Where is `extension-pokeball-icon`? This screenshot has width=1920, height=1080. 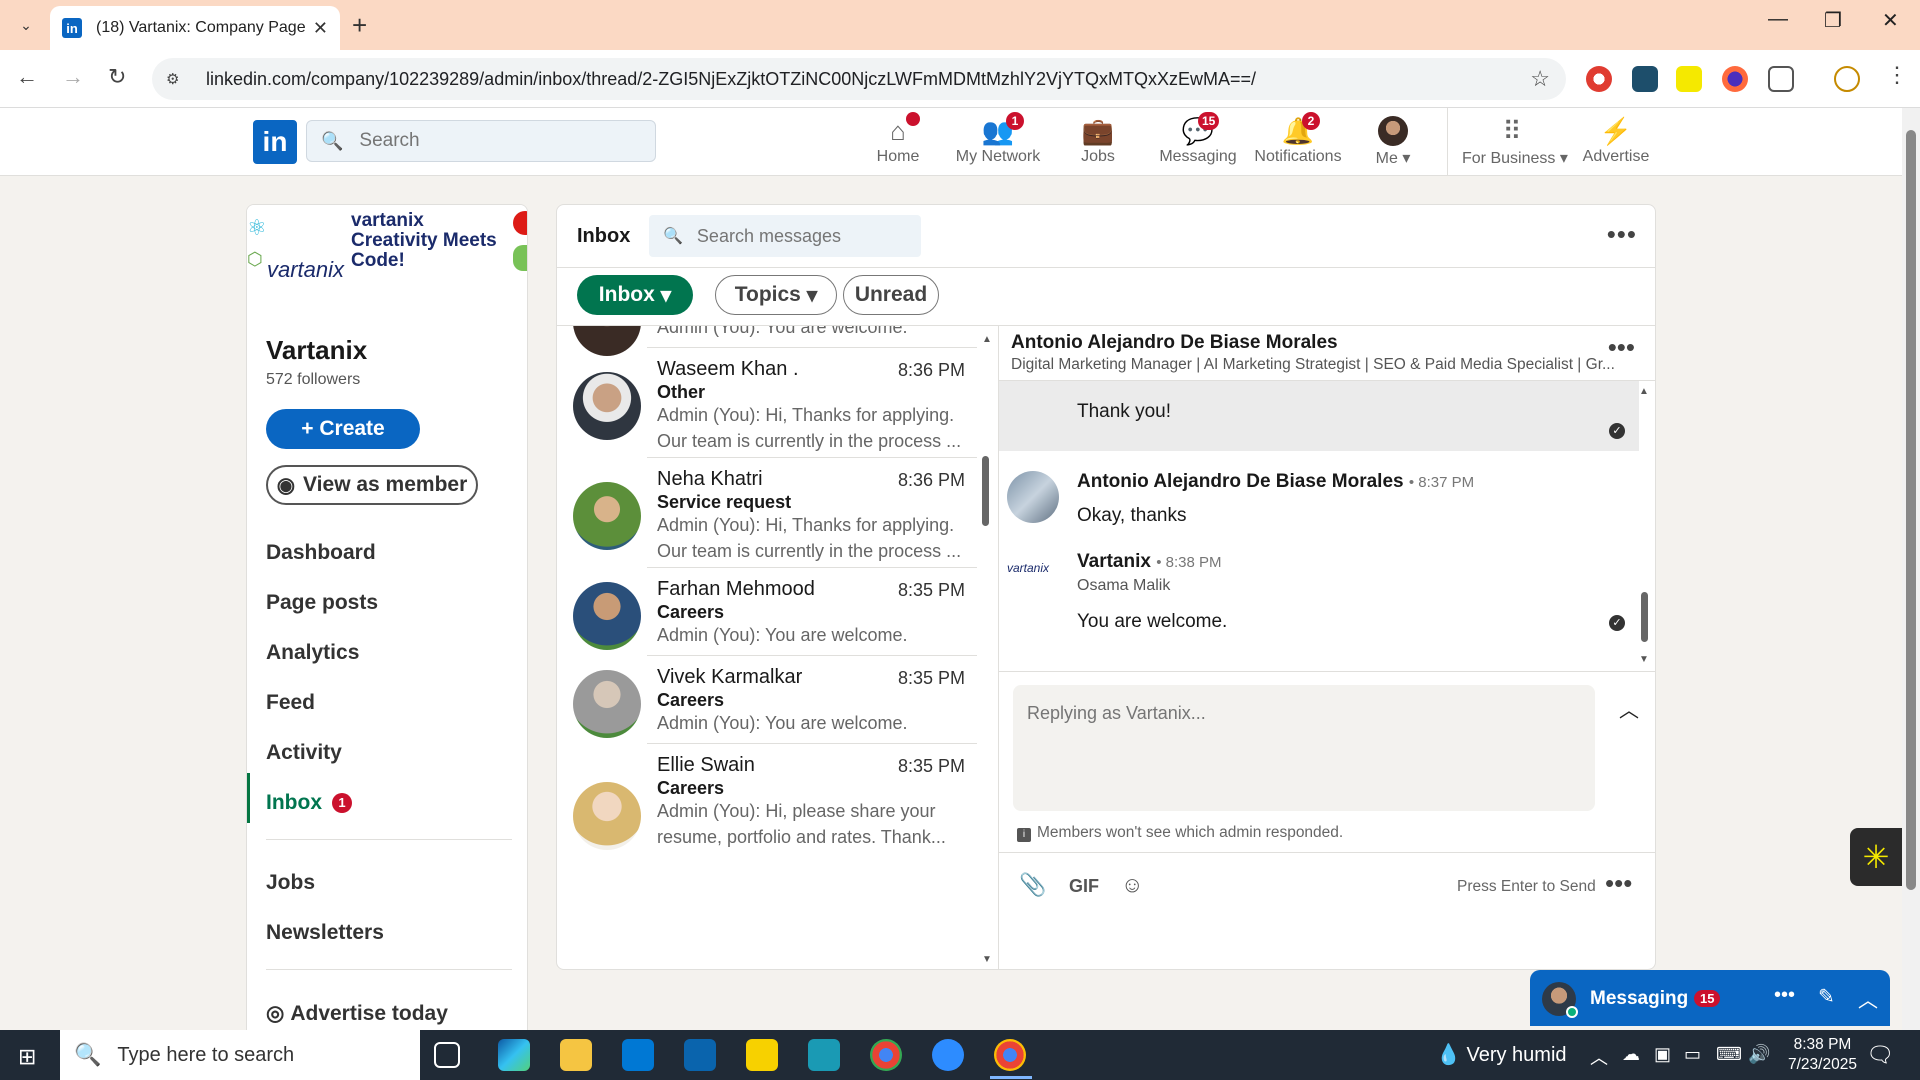 extension-pokeball-icon is located at coordinates (1599, 79).